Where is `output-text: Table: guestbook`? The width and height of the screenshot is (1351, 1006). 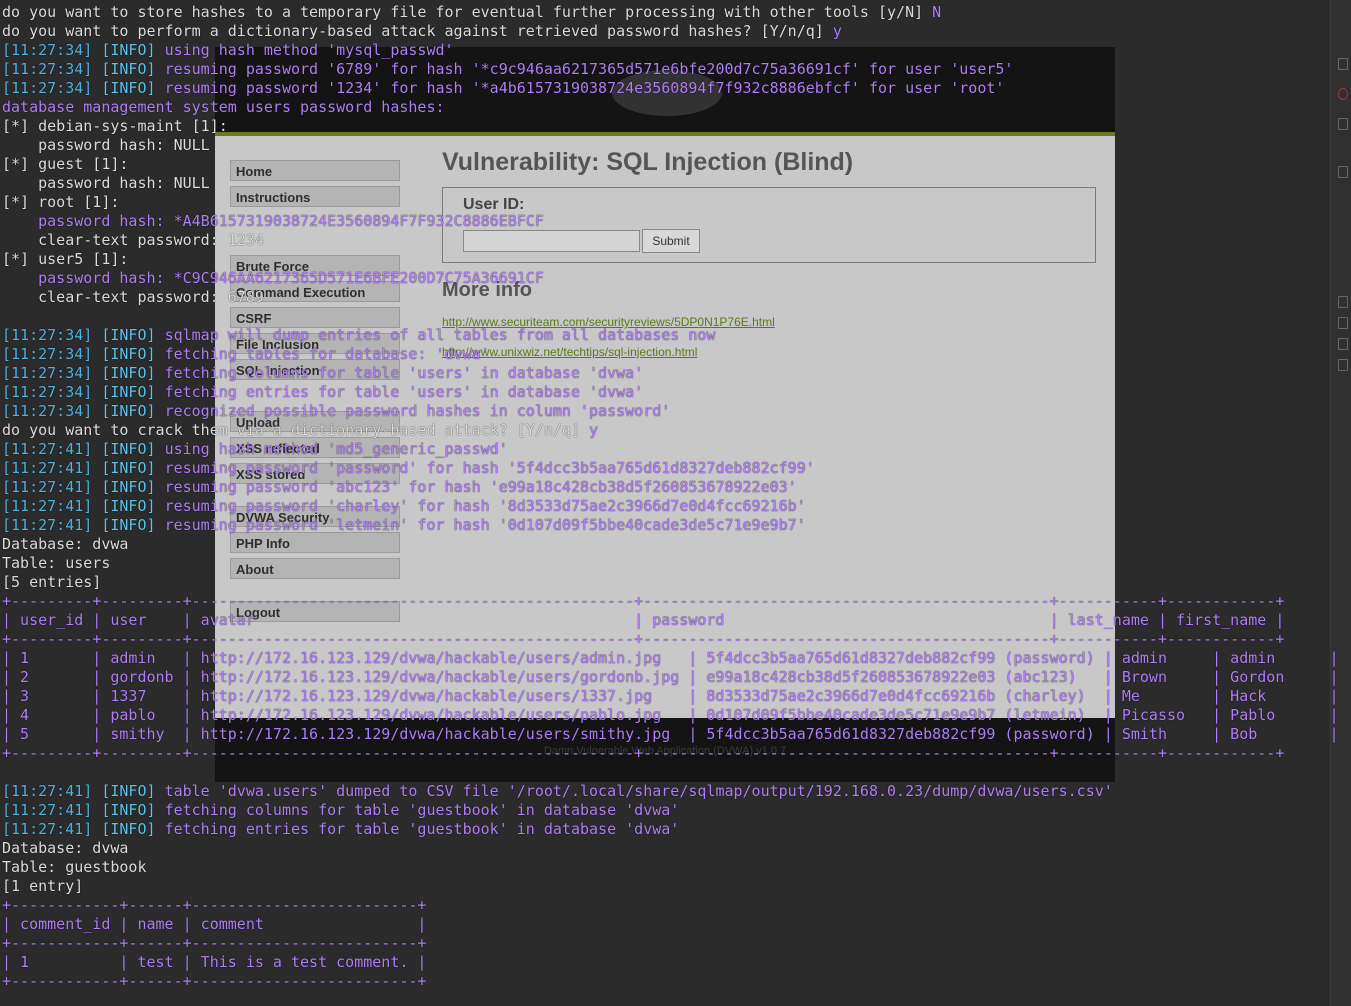
output-text: Table: guestbook is located at coordinates (74, 867).